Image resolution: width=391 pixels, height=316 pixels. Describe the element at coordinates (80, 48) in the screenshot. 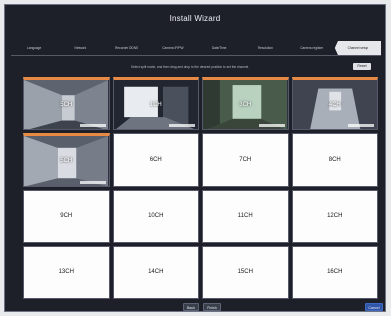

I see `step-network: Network` at that location.